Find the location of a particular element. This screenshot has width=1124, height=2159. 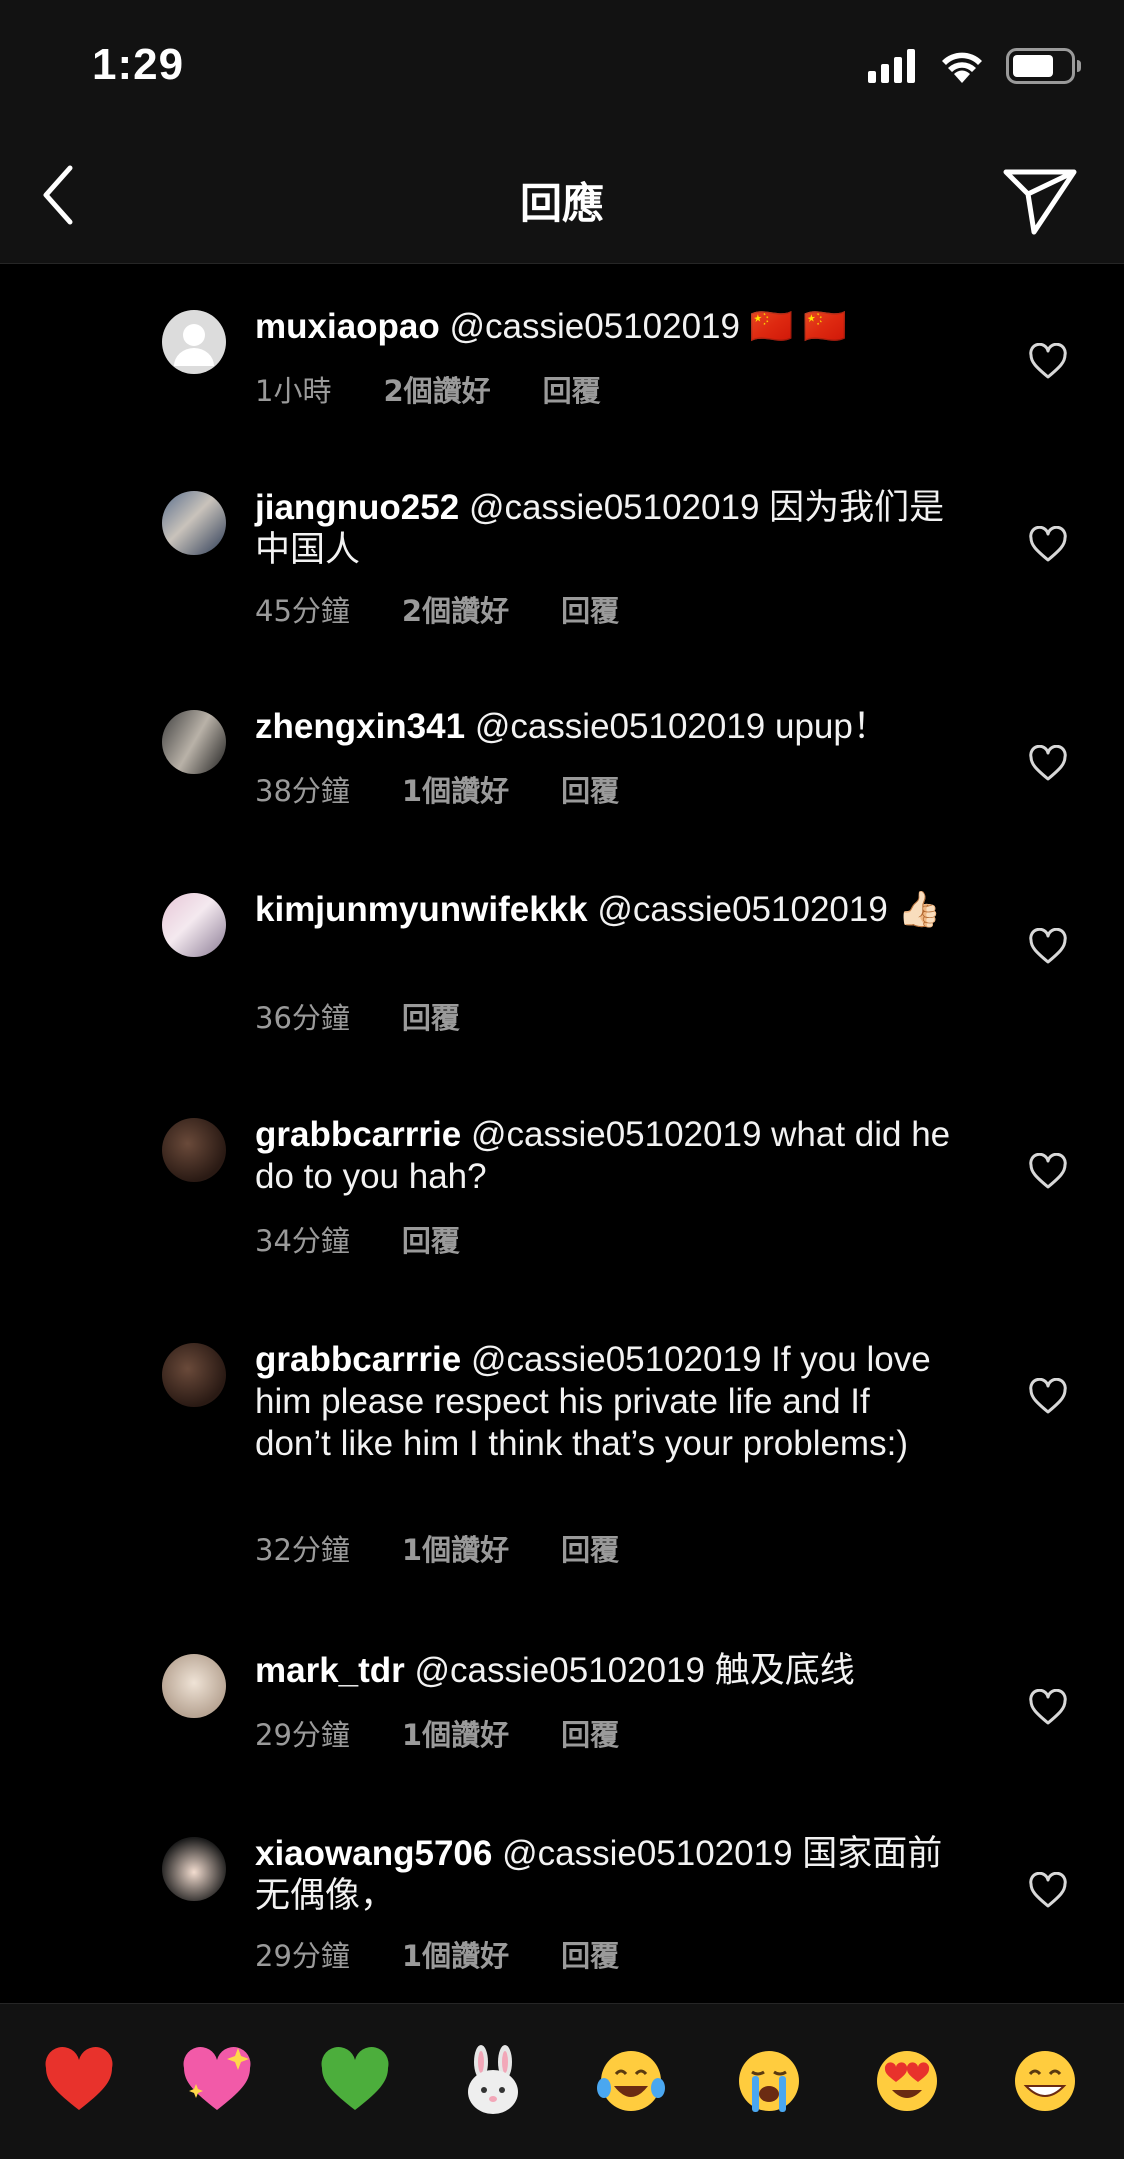

comment-body: @cassie05102019 👍🏻 is located at coordinates (769, 909).